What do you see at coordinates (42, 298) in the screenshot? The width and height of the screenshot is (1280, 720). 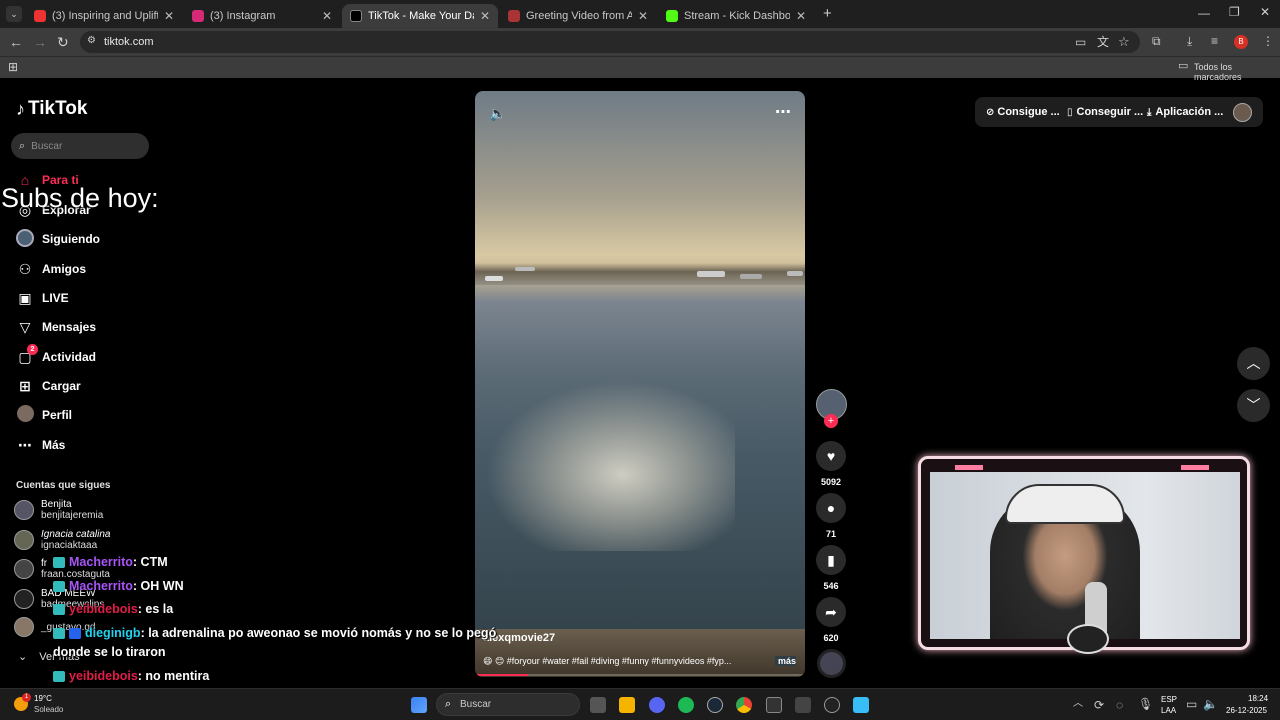 I see `nav-live: ▣ LIVE` at bounding box center [42, 298].